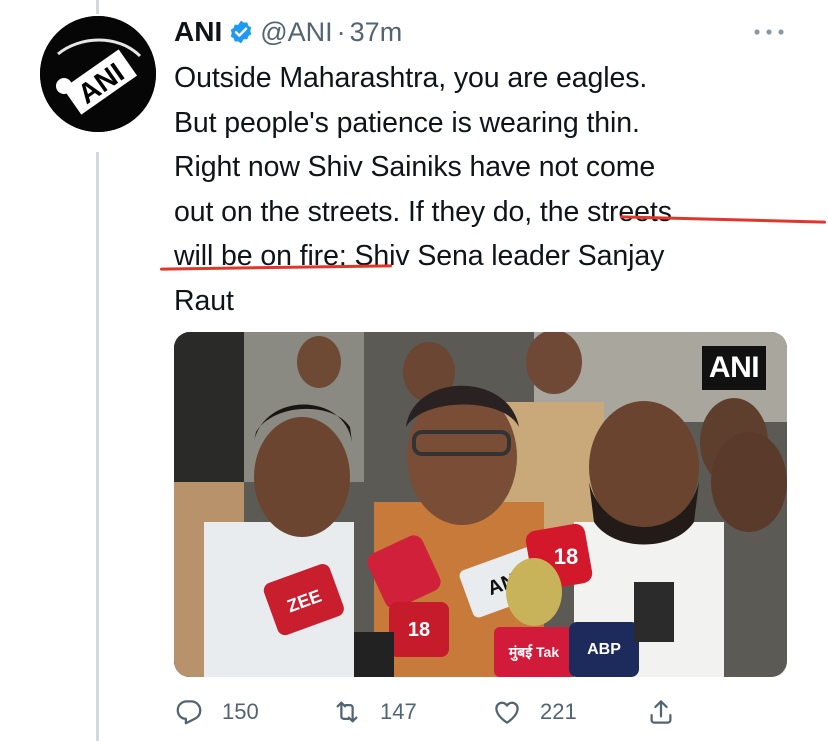  Describe the element at coordinates (189, 712) in the screenshot. I see `reply-icon` at that location.